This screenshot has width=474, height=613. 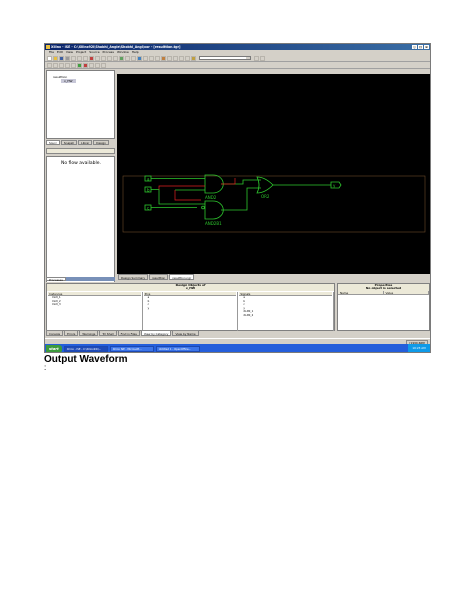 What do you see at coordinates (133, 277) in the screenshot?
I see `tab-design-summary: Design Summary` at bounding box center [133, 277].